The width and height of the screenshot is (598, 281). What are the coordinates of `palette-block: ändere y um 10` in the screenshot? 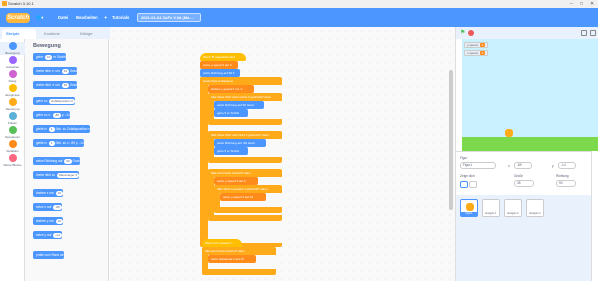 It's located at (48, 221).